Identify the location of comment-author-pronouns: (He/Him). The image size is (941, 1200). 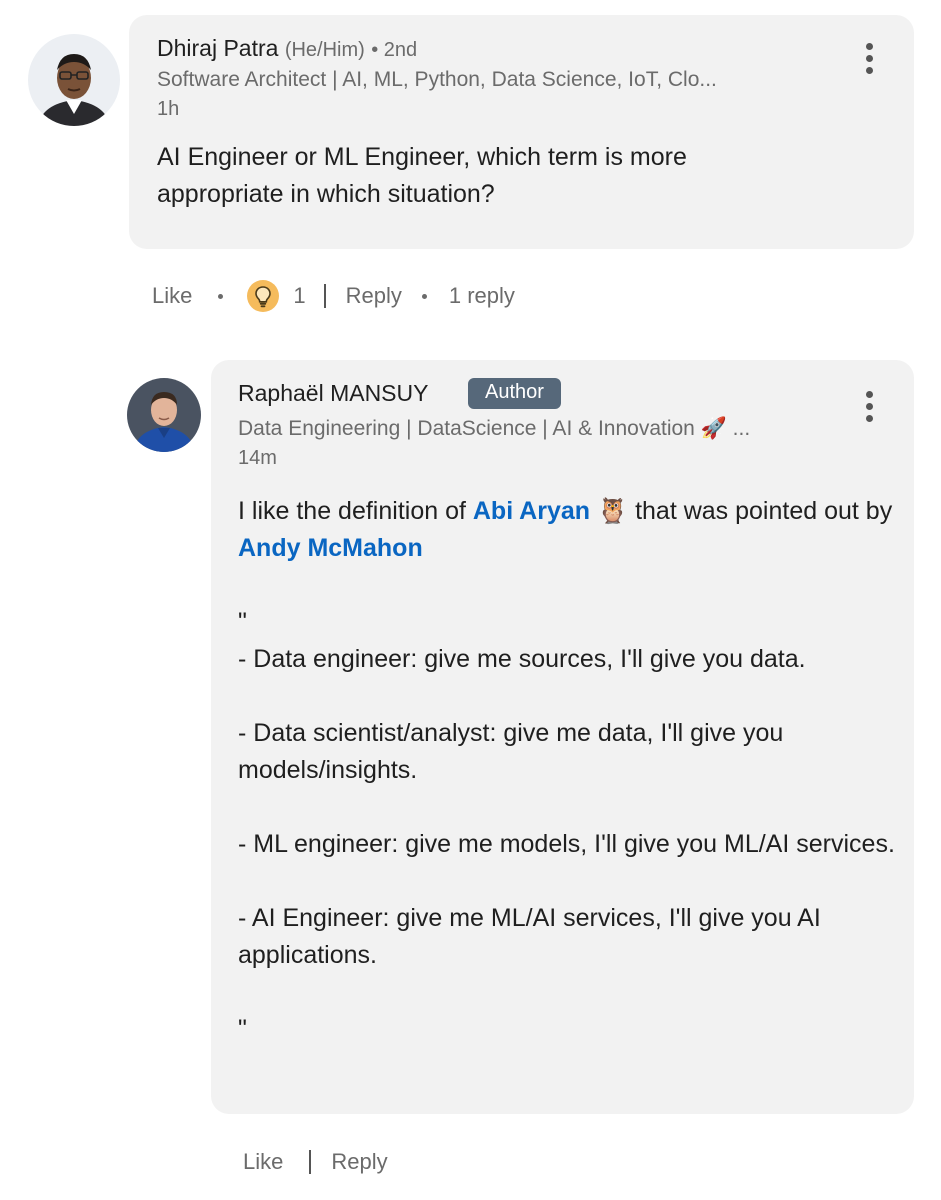
(324, 50).